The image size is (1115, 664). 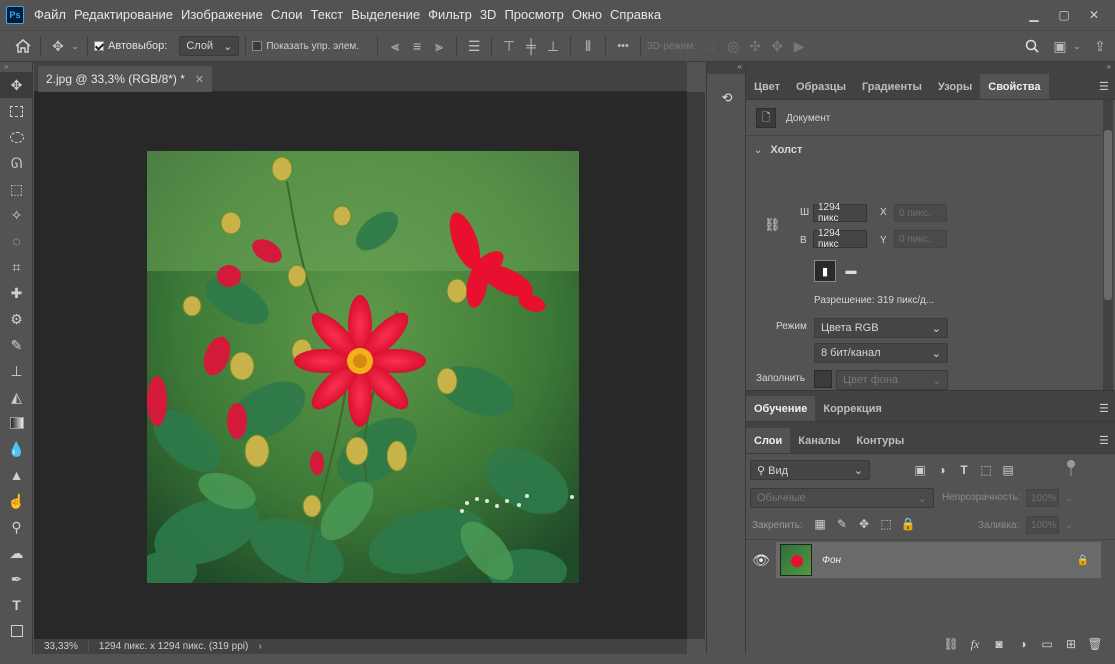 I want to click on magic-wand-icon: ✧, so click(x=16, y=215).